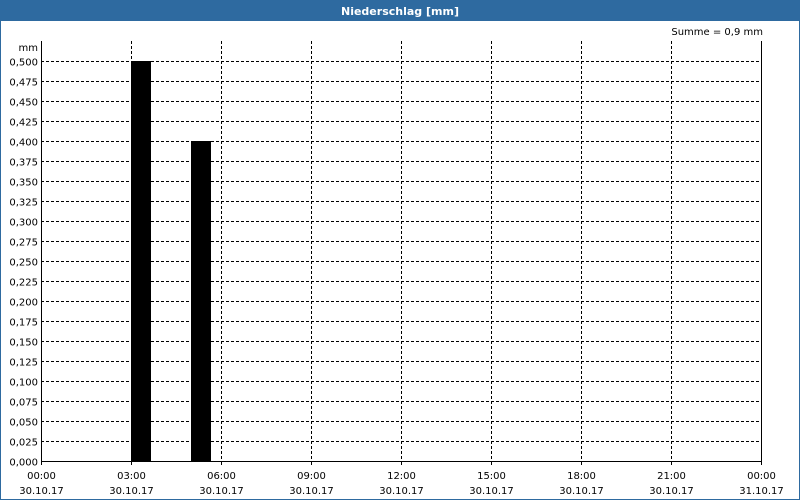 The width and height of the screenshot is (800, 500). I want to click on y-tick-label: 0,025, so click(23, 443).